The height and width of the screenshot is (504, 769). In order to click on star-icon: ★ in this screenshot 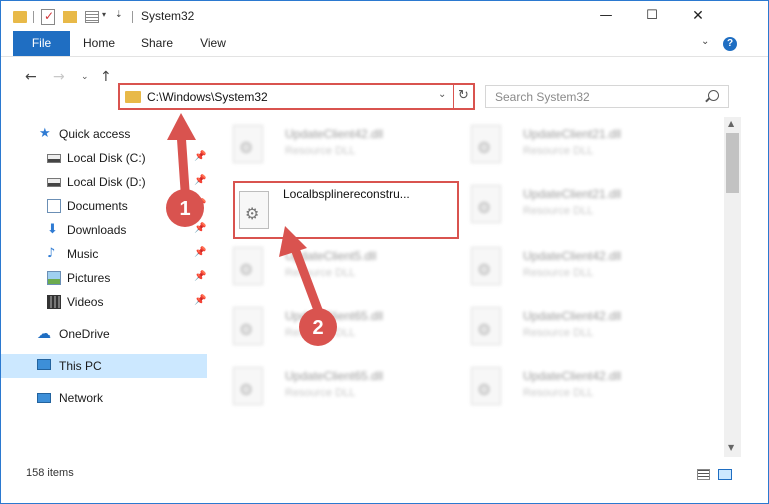, I will do `click(45, 133)`.